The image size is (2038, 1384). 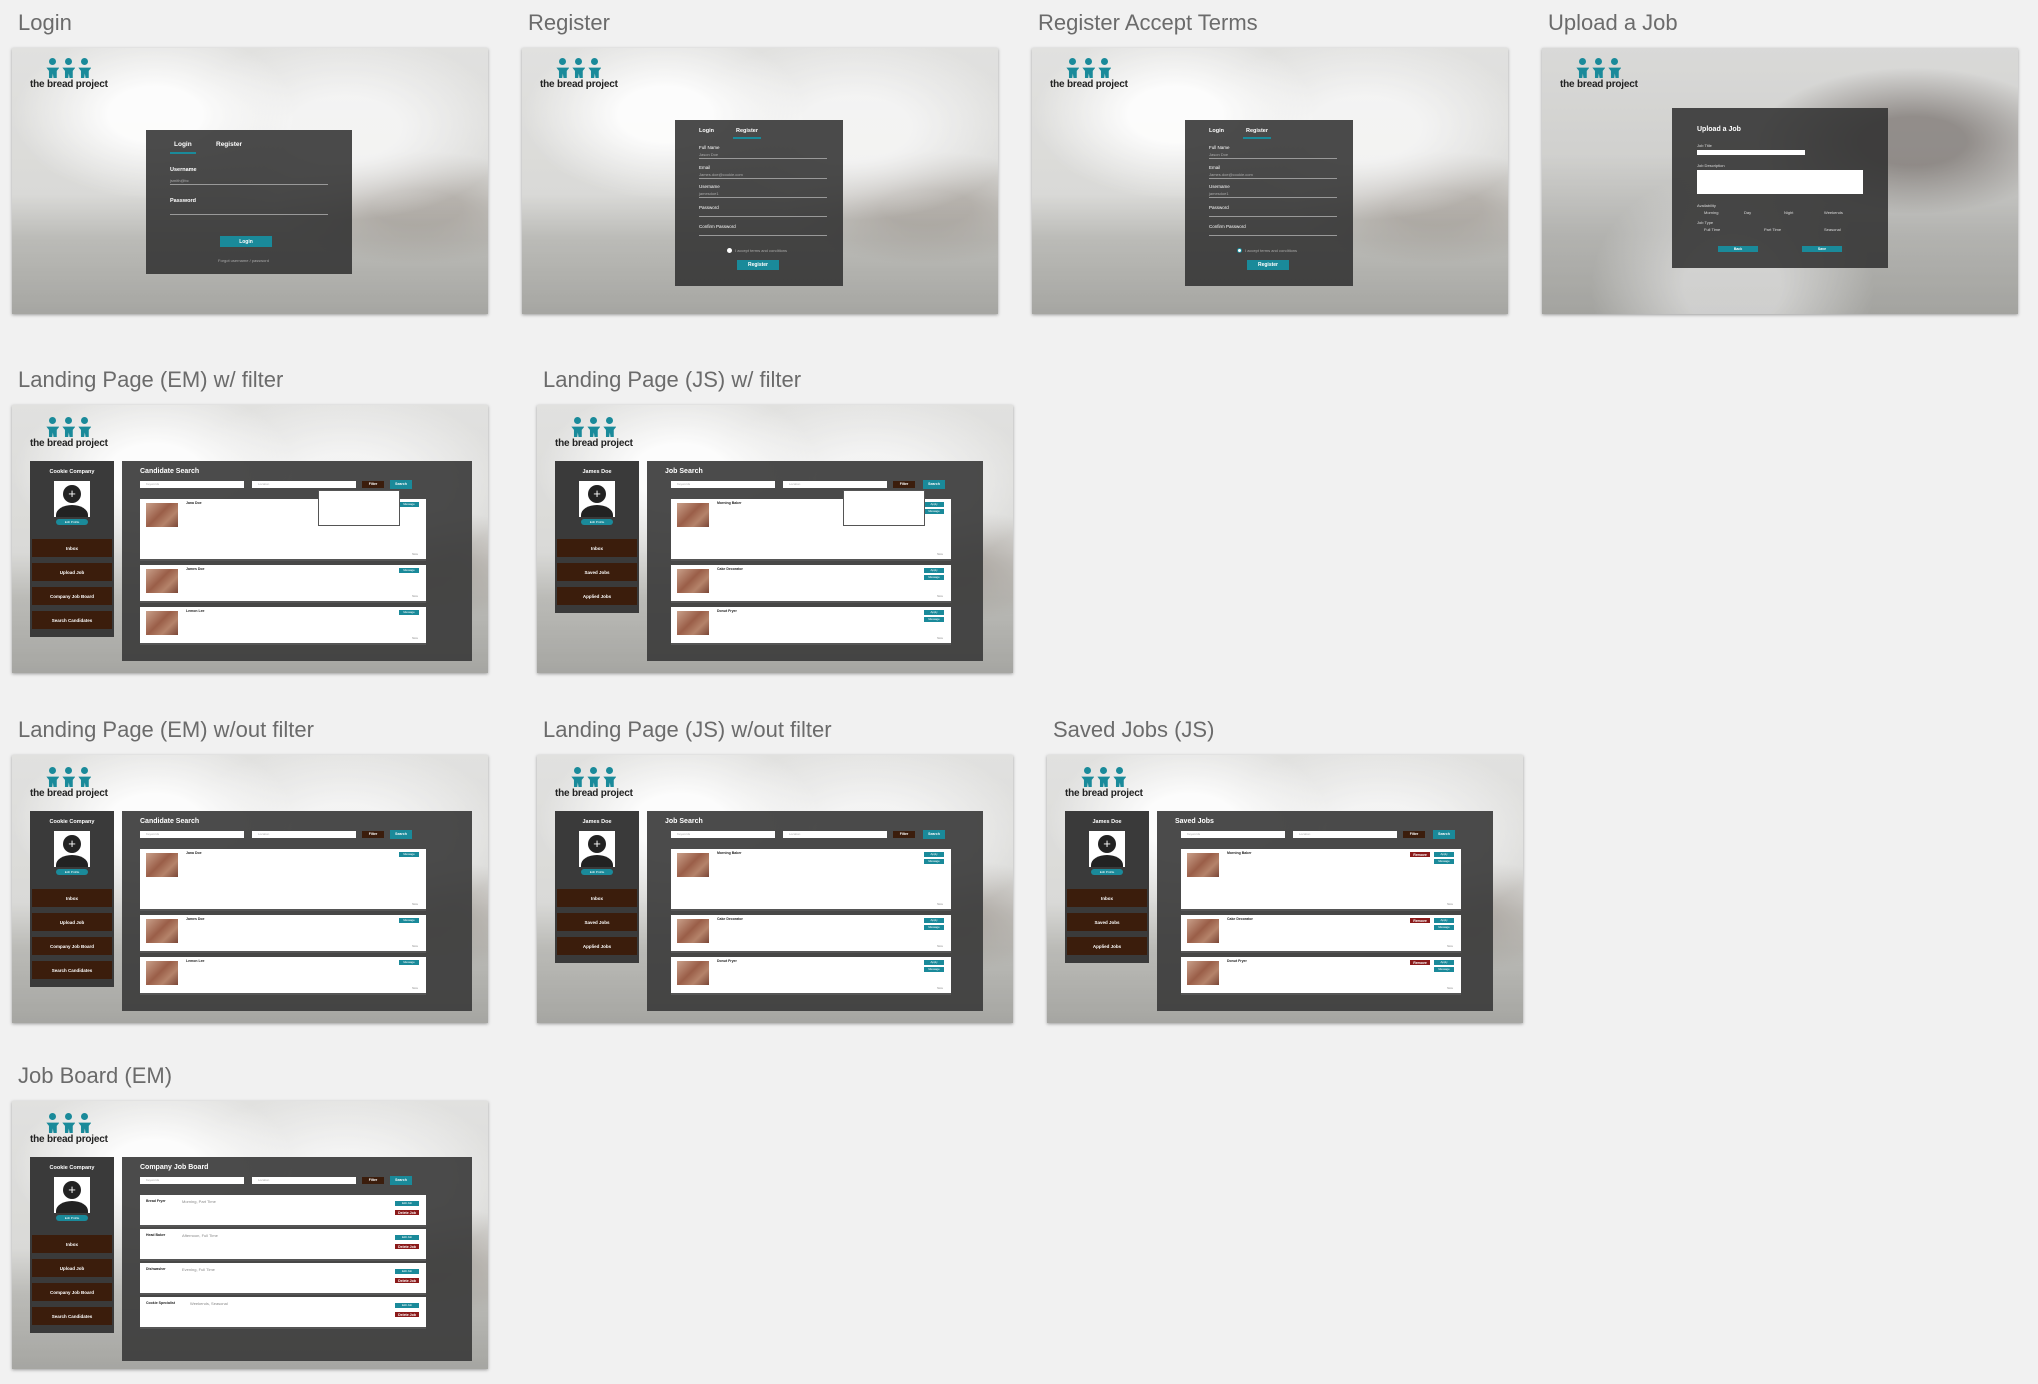 What do you see at coordinates (1712, 229) in the screenshot?
I see `type-full-time: Full Time` at bounding box center [1712, 229].